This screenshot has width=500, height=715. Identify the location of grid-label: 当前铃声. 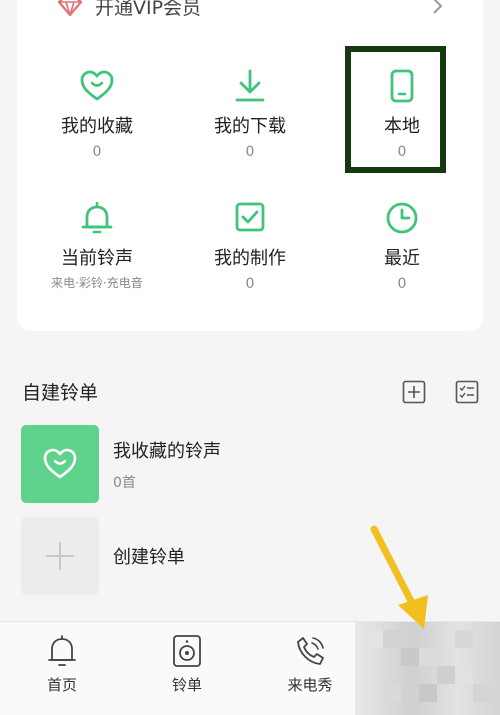
(97, 258).